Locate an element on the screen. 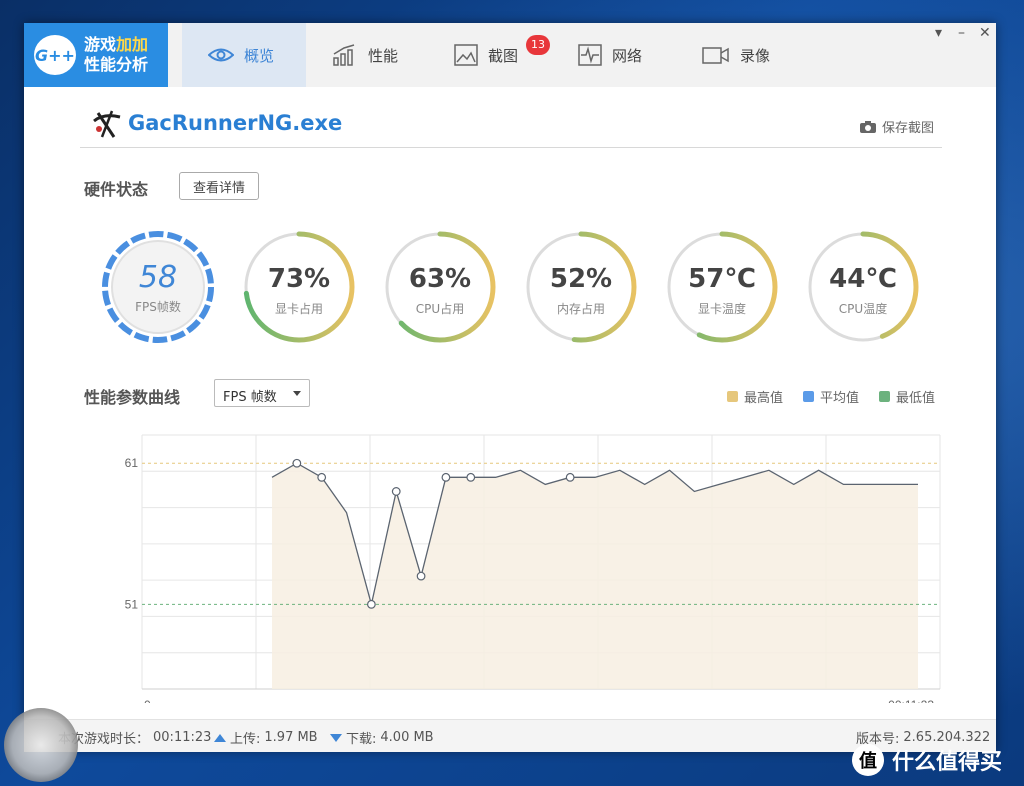 This screenshot has width=1024, height=786. bar-chart-icon is located at coordinates (344, 55).